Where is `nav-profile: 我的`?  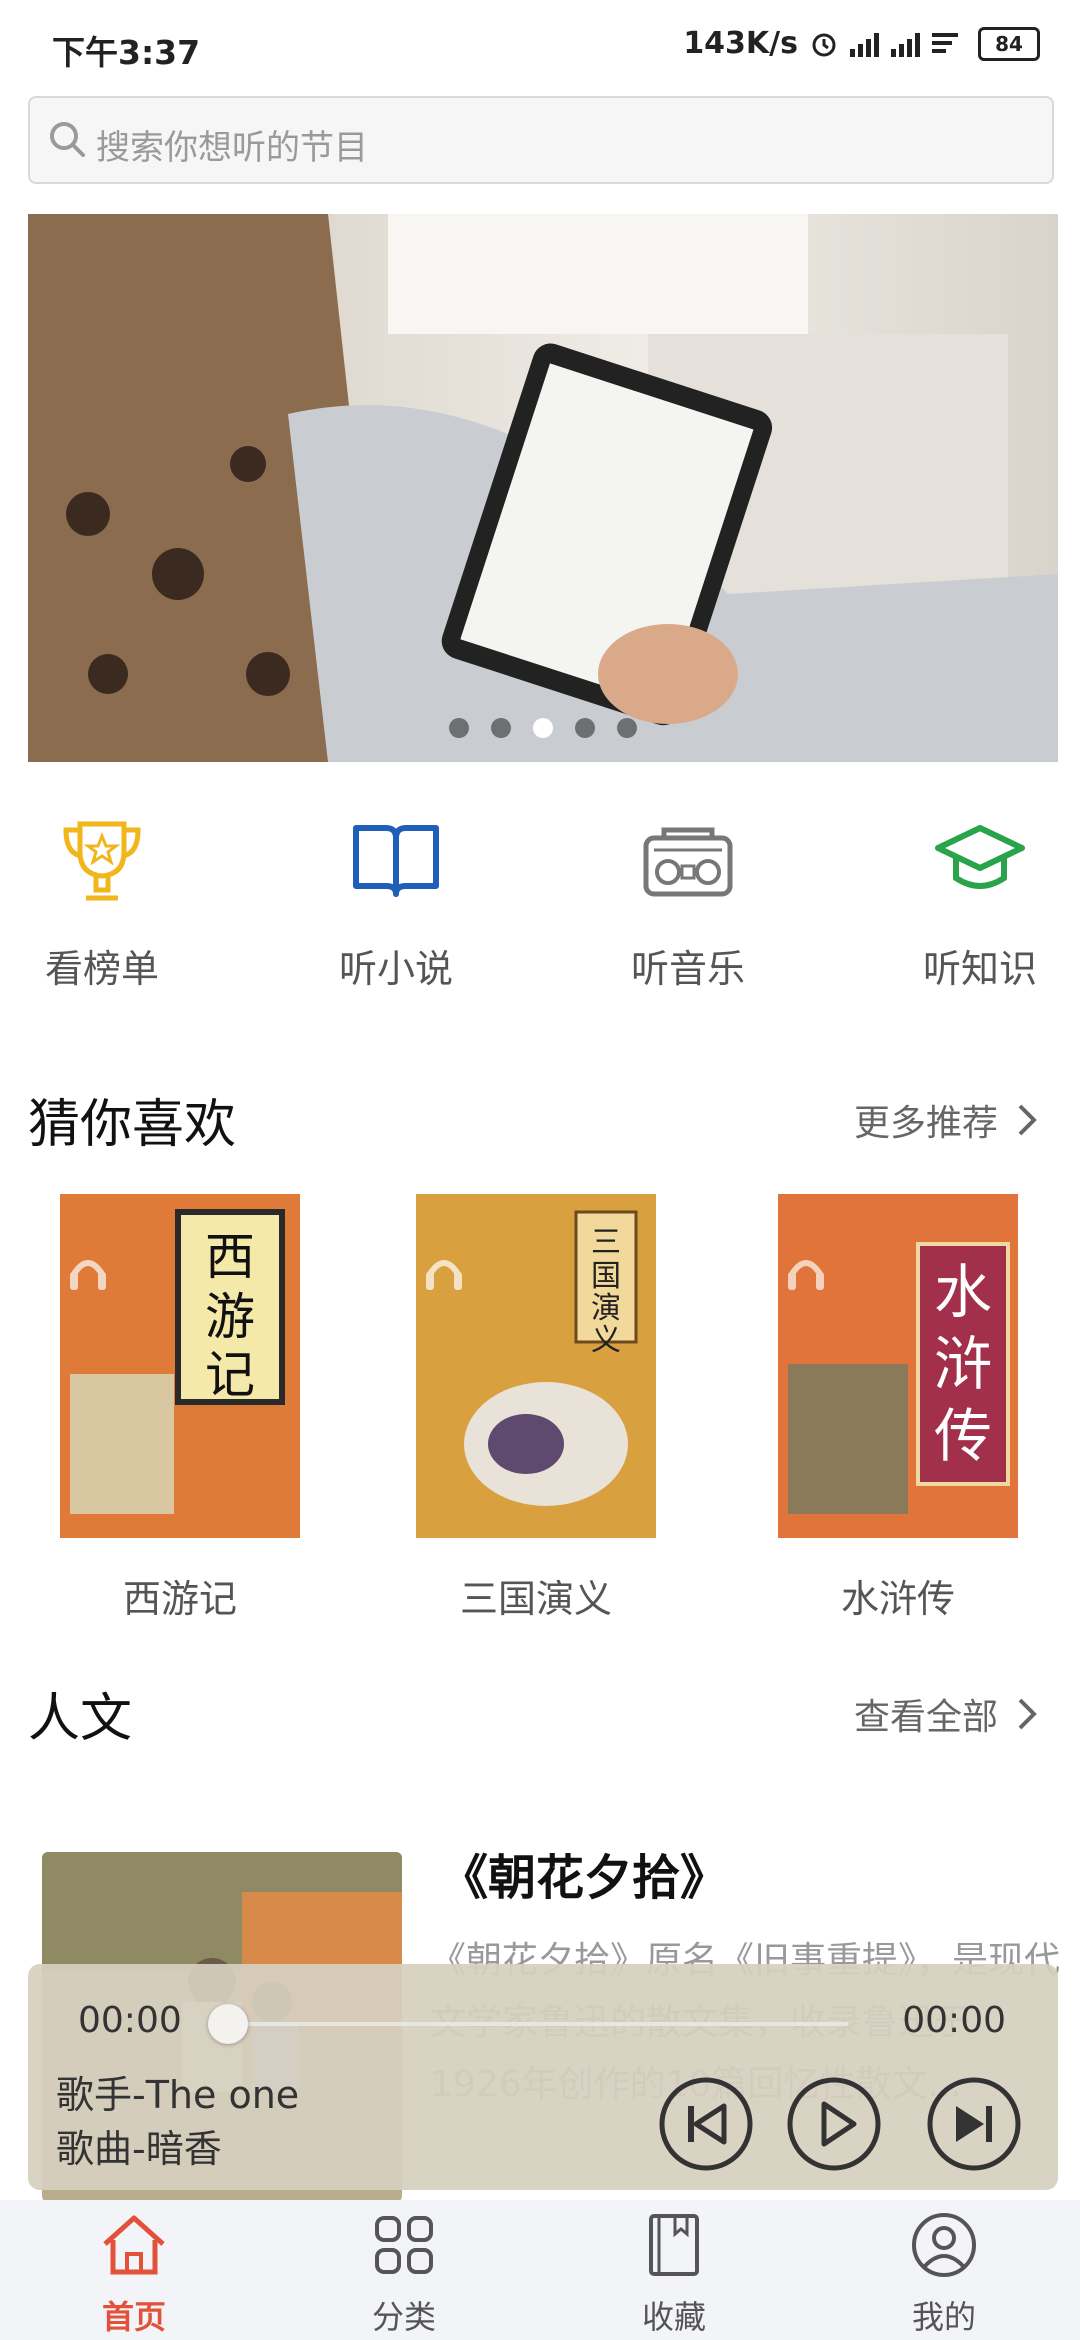
nav-profile: 我的 is located at coordinates (944, 2274).